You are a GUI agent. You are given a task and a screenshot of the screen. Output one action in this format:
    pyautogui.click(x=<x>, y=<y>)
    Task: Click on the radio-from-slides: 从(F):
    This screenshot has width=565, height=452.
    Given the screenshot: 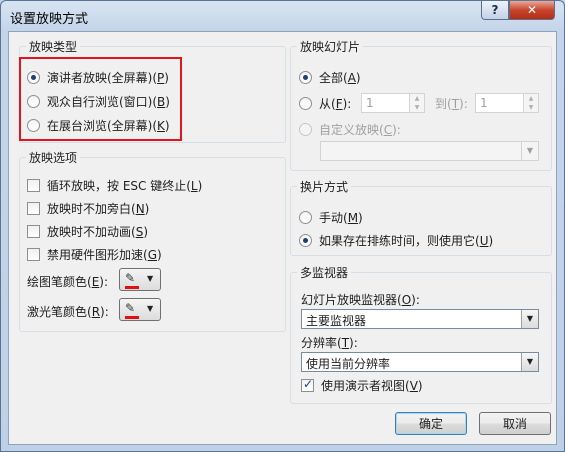 What is the action you would take?
    pyautogui.click(x=325, y=103)
    